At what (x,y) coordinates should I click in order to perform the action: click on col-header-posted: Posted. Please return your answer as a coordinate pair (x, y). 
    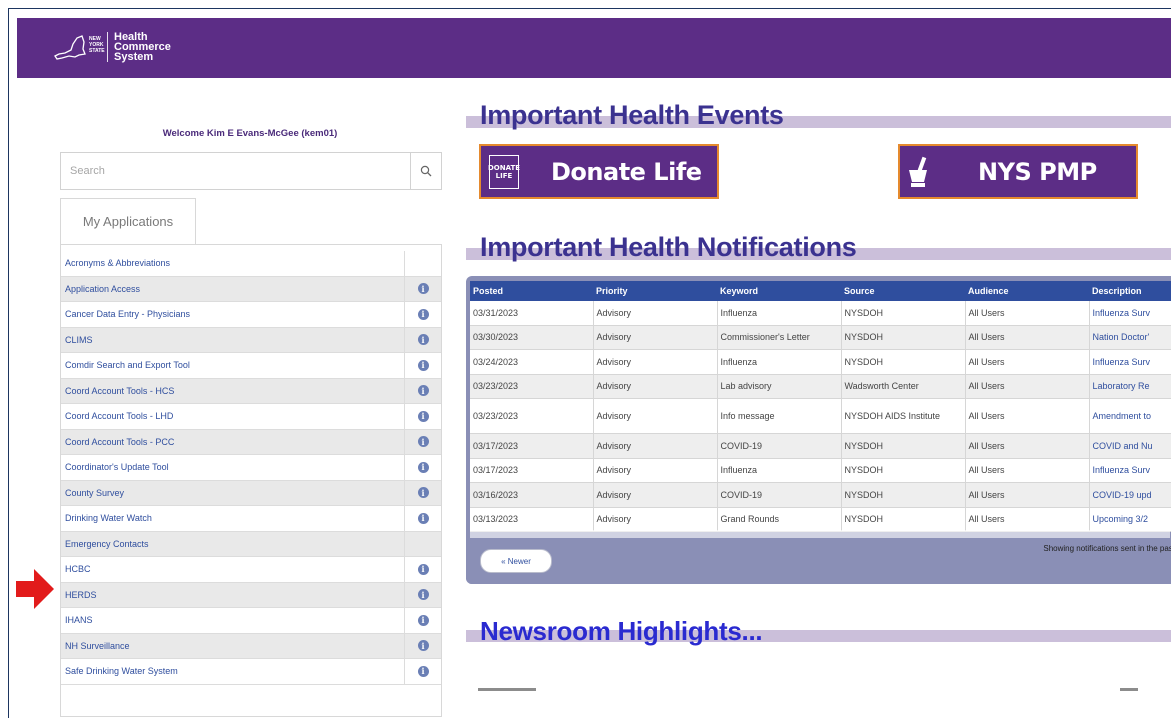
    Looking at the image, I should click on (531, 291).